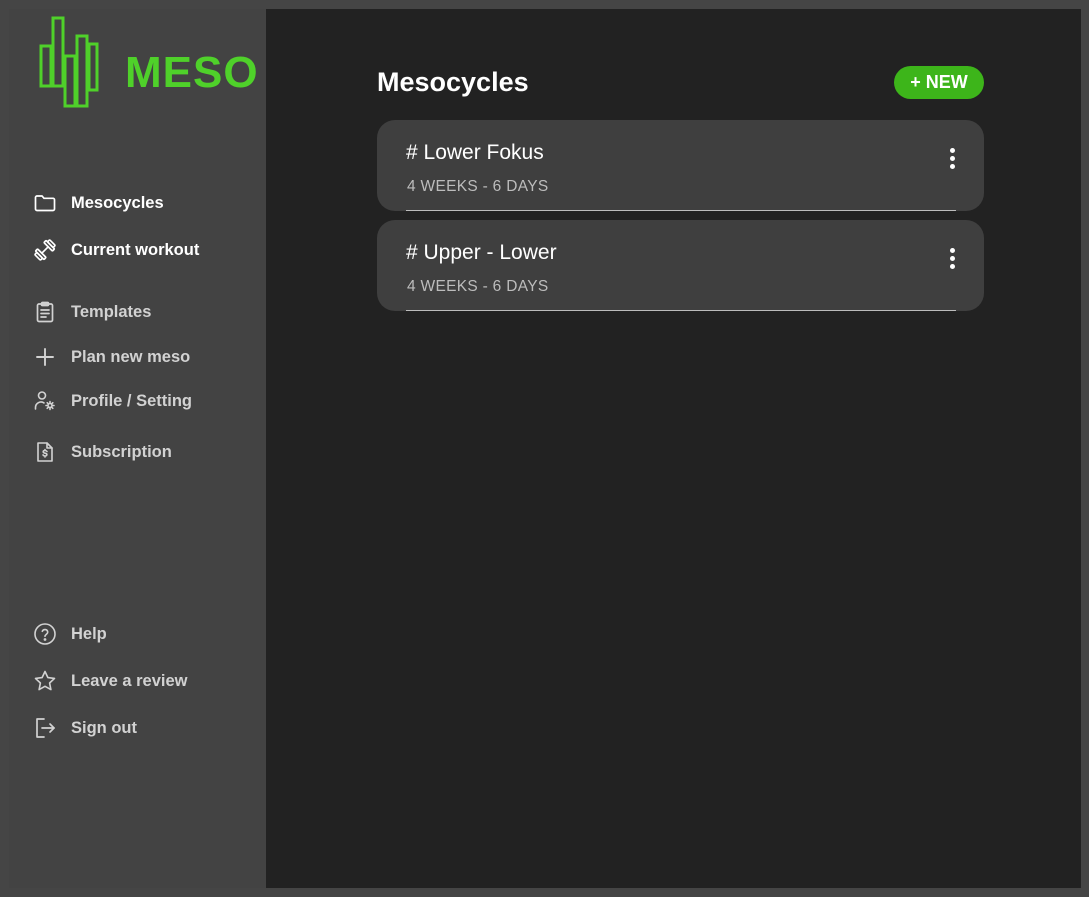  What do you see at coordinates (104, 727) in the screenshot?
I see `sidebar-item-label: Sign out` at bounding box center [104, 727].